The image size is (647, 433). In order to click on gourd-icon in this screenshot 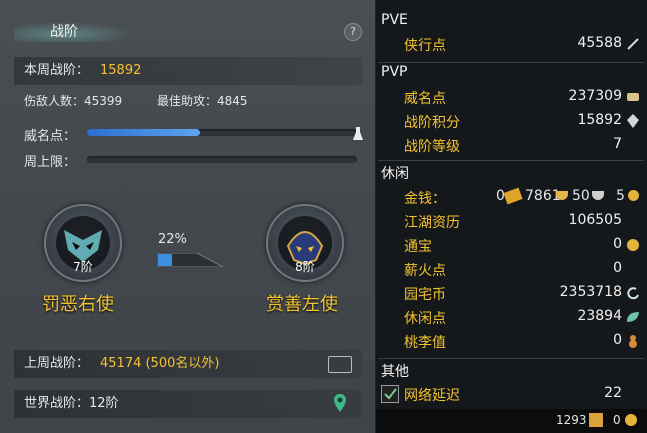, I will do `click(633, 341)`.